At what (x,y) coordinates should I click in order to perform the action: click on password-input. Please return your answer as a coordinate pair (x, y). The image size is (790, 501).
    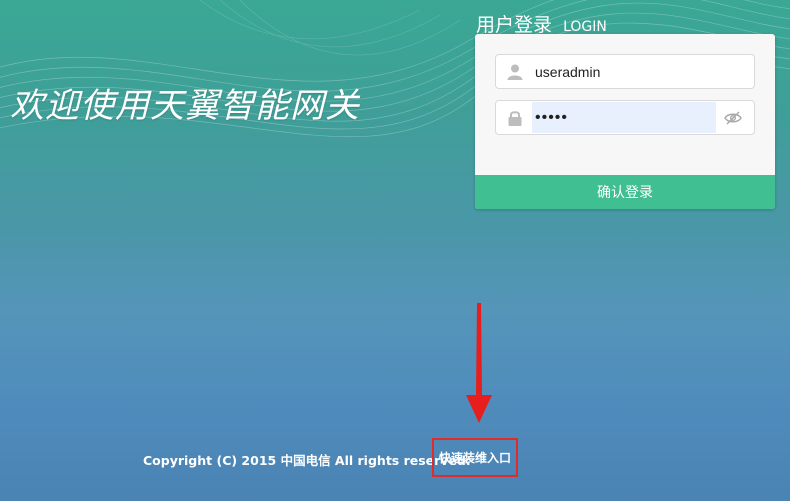
    Looking at the image, I should click on (625, 117).